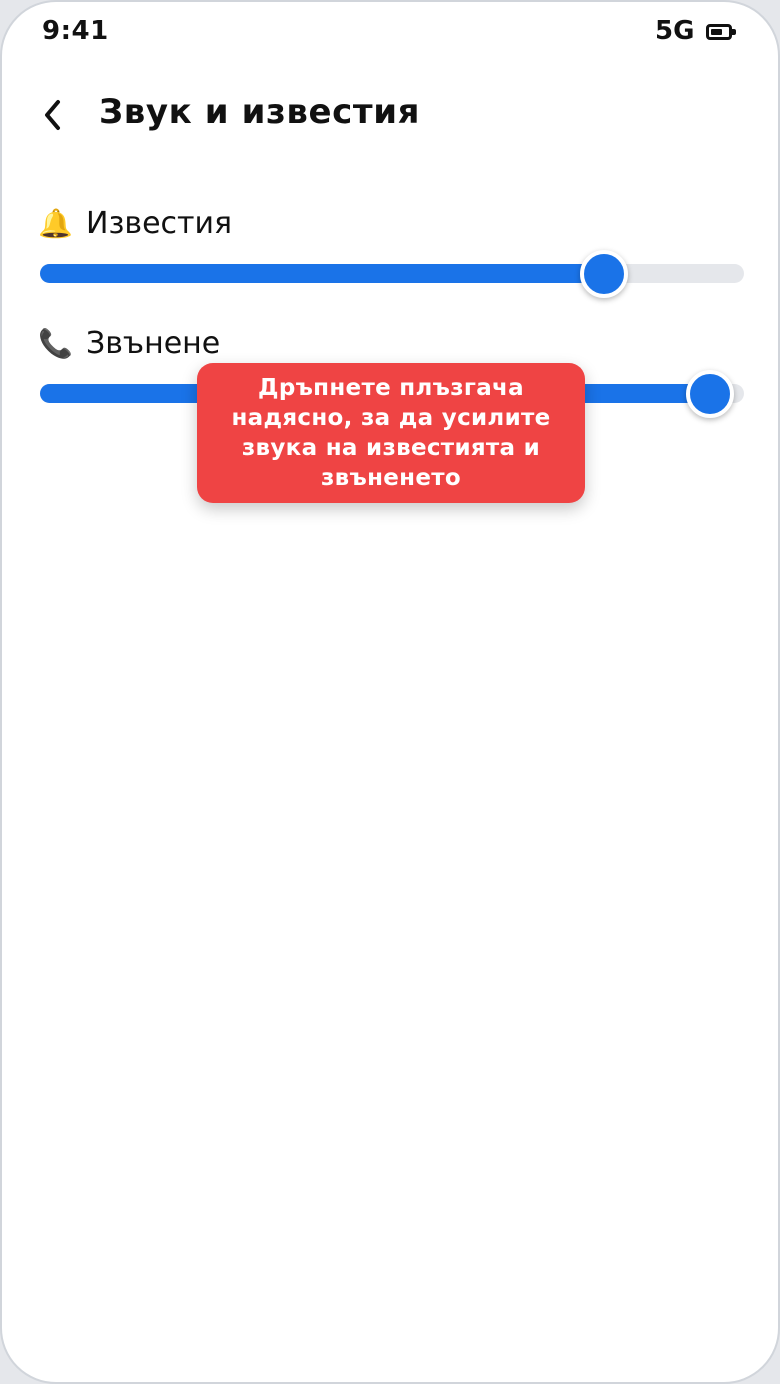  I want to click on setting-label-row: 📞 Звънене, so click(129, 343).